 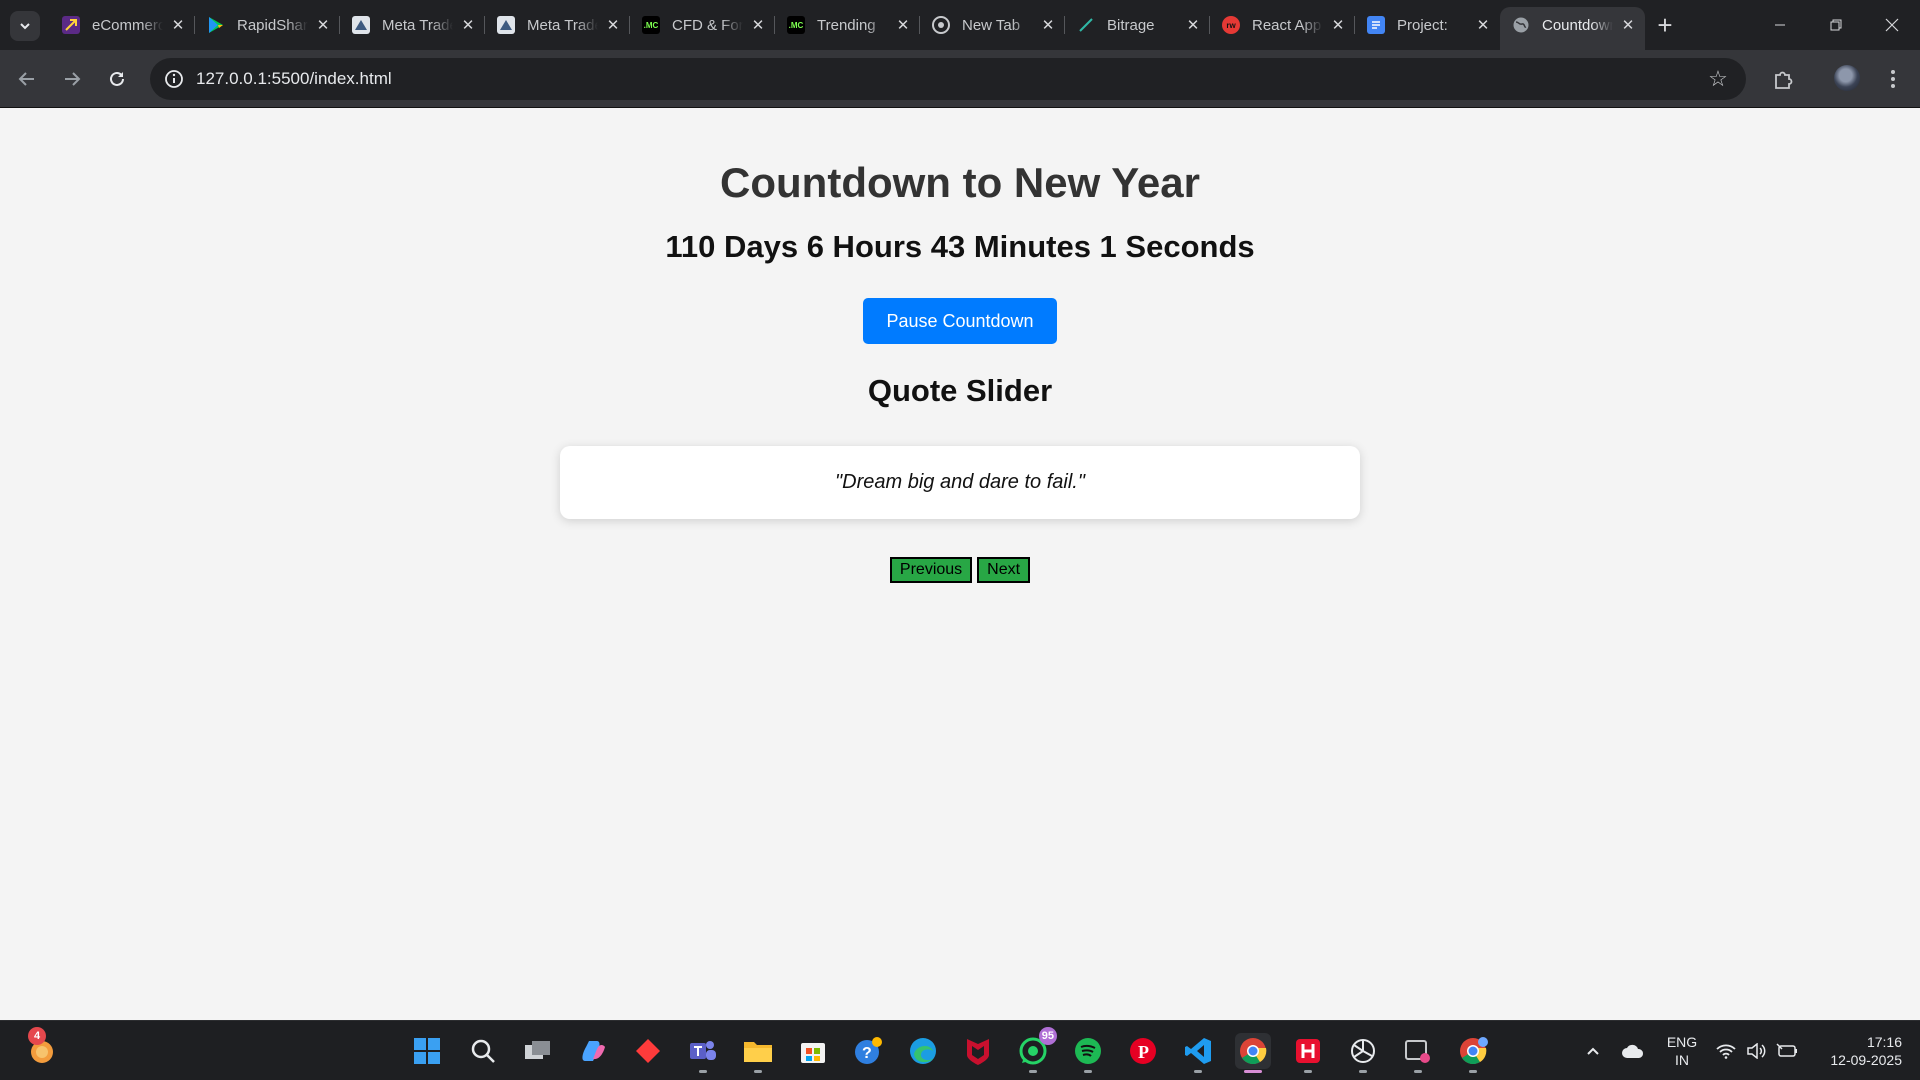 I want to click on pinterest-button: P, so click(x=1143, y=1051).